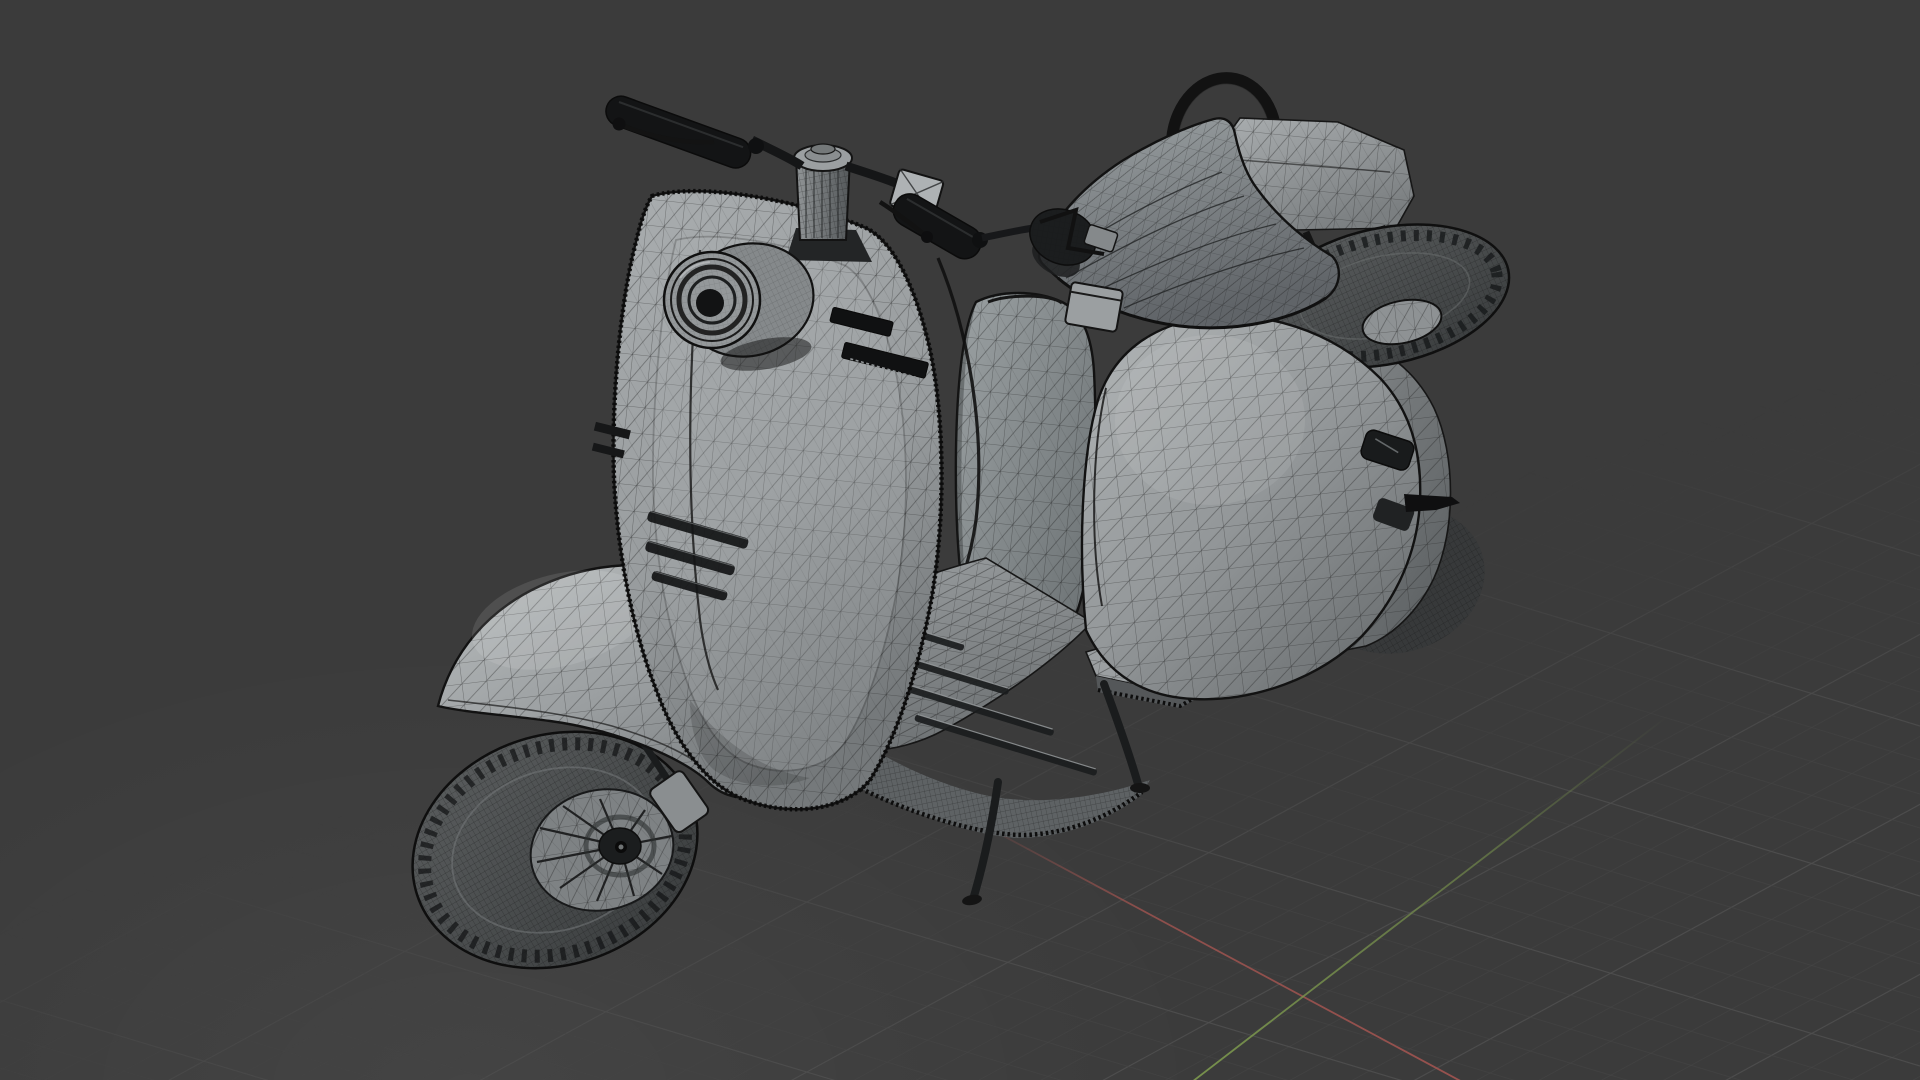 The image size is (1920, 1080). I want to click on steering-column, so click(823, 192).